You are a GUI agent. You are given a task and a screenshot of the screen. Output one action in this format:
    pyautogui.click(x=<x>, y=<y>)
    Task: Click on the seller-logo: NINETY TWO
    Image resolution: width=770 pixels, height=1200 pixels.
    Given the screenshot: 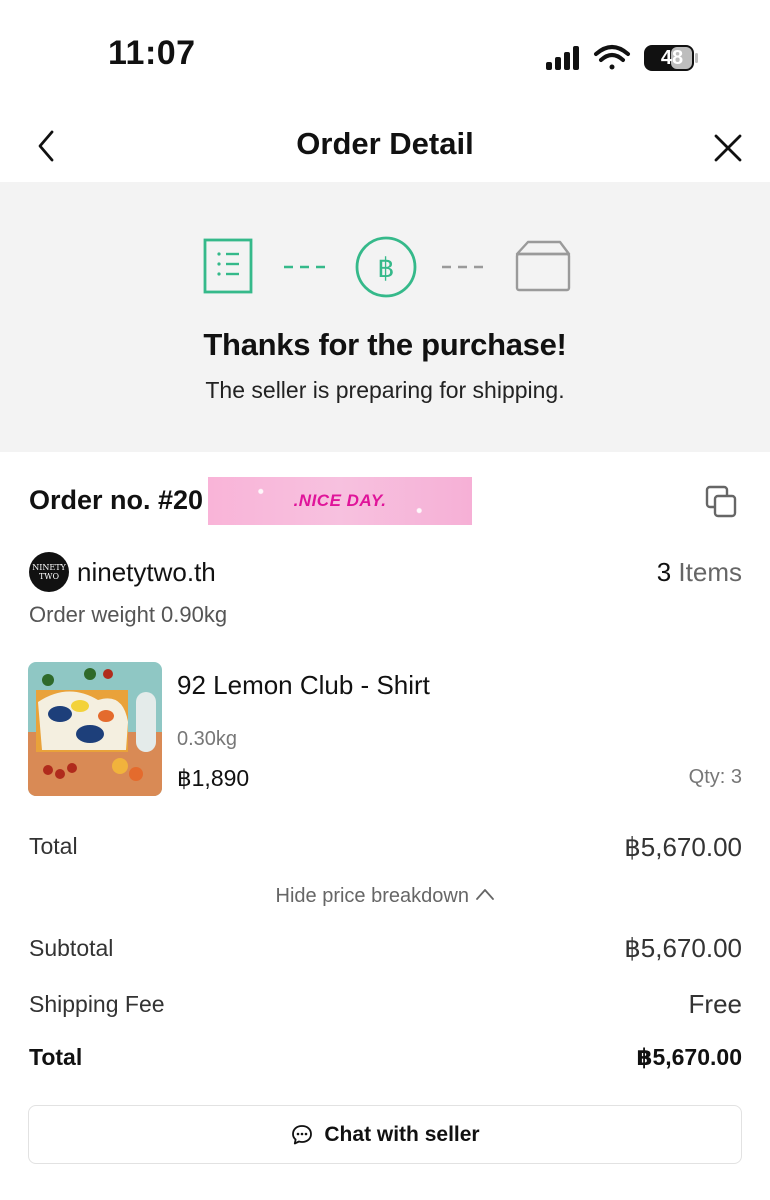 What is the action you would take?
    pyautogui.click(x=49, y=572)
    